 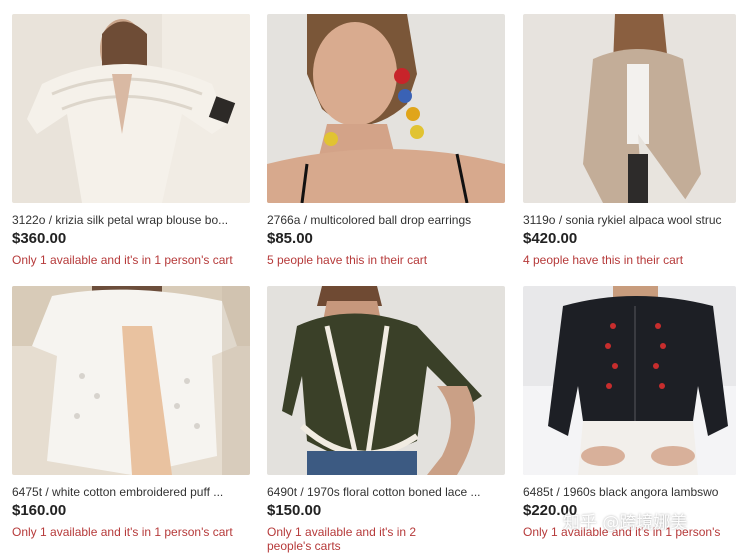 What do you see at coordinates (629, 220) in the screenshot?
I see `product-title: 3119o / sonia rykiel alpaca wool struc` at bounding box center [629, 220].